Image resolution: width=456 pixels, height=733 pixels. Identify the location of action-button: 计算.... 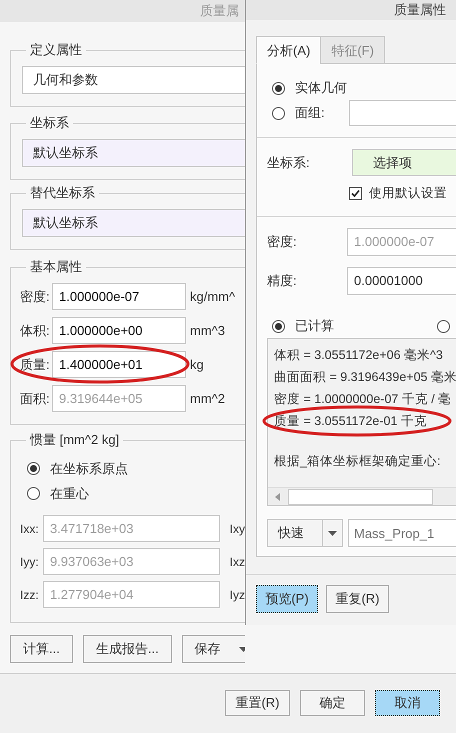
(41, 649).